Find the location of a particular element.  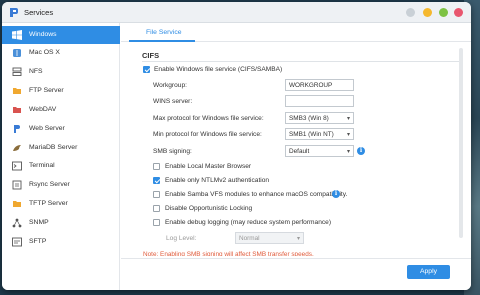

sidebar-item-web-server: Web Server is located at coordinates (61, 129).